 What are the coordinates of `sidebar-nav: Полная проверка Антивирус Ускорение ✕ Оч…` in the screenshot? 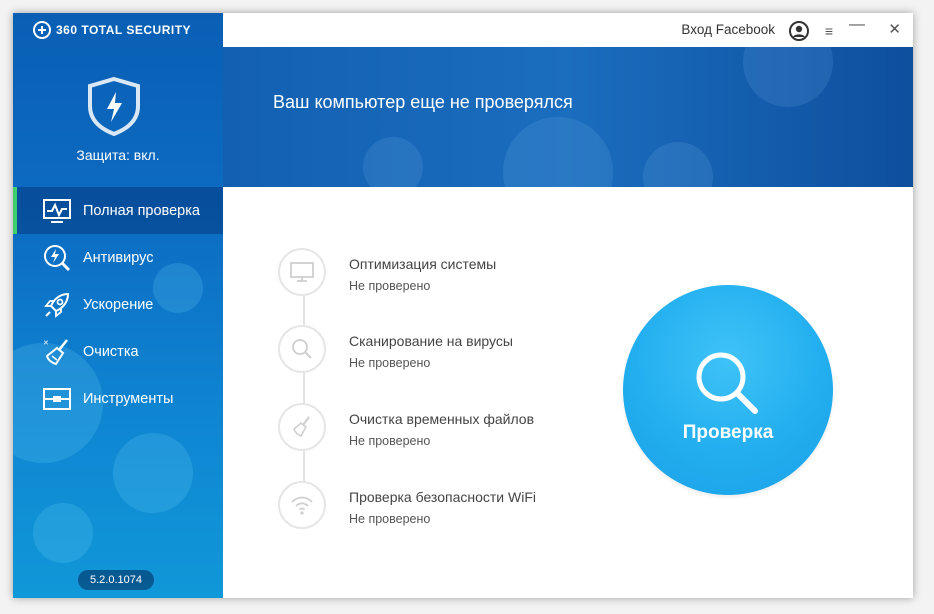 It's located at (118, 304).